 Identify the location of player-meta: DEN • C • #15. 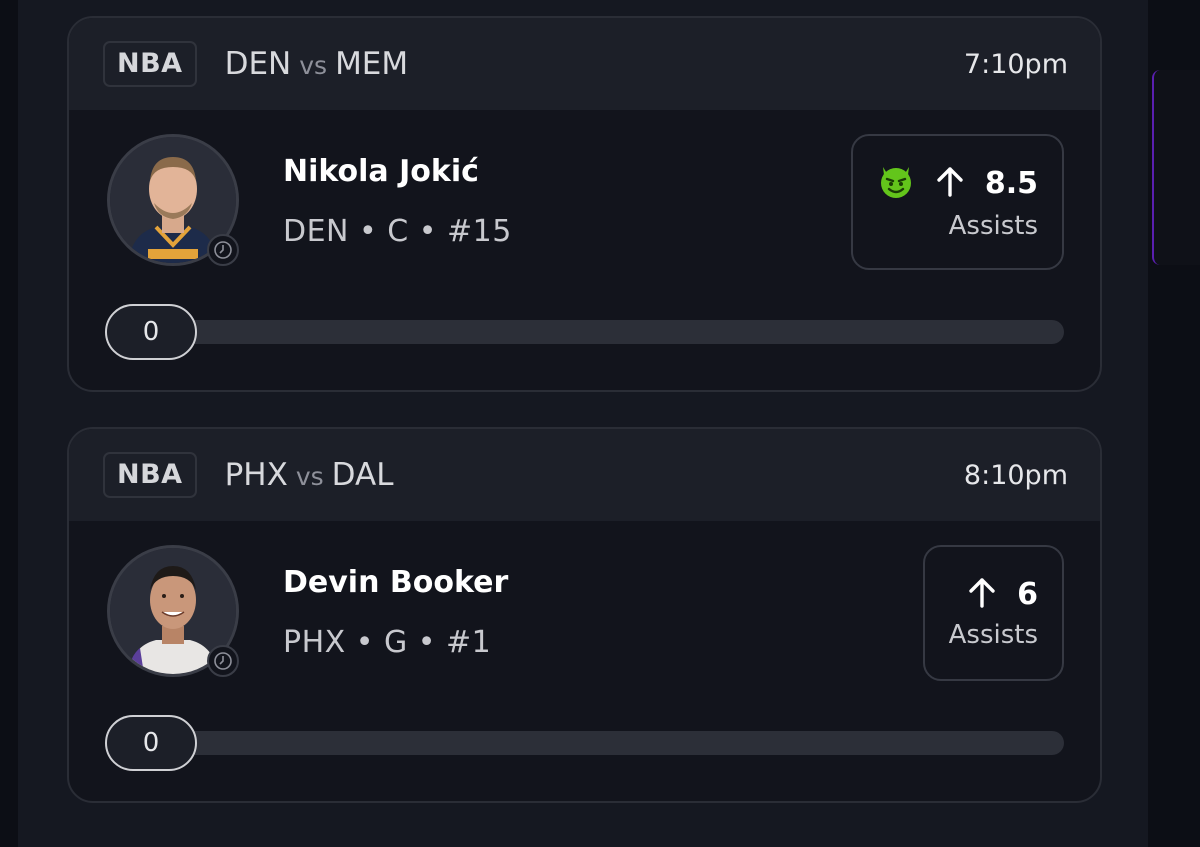
(397, 231).